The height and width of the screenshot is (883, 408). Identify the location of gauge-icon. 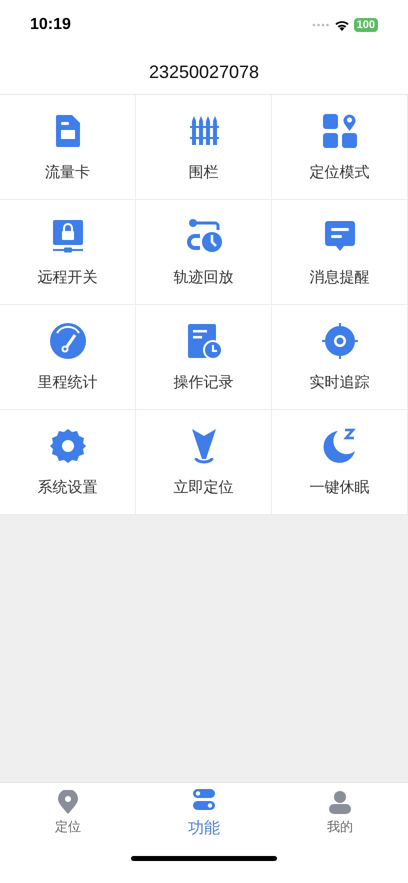
(68, 340).